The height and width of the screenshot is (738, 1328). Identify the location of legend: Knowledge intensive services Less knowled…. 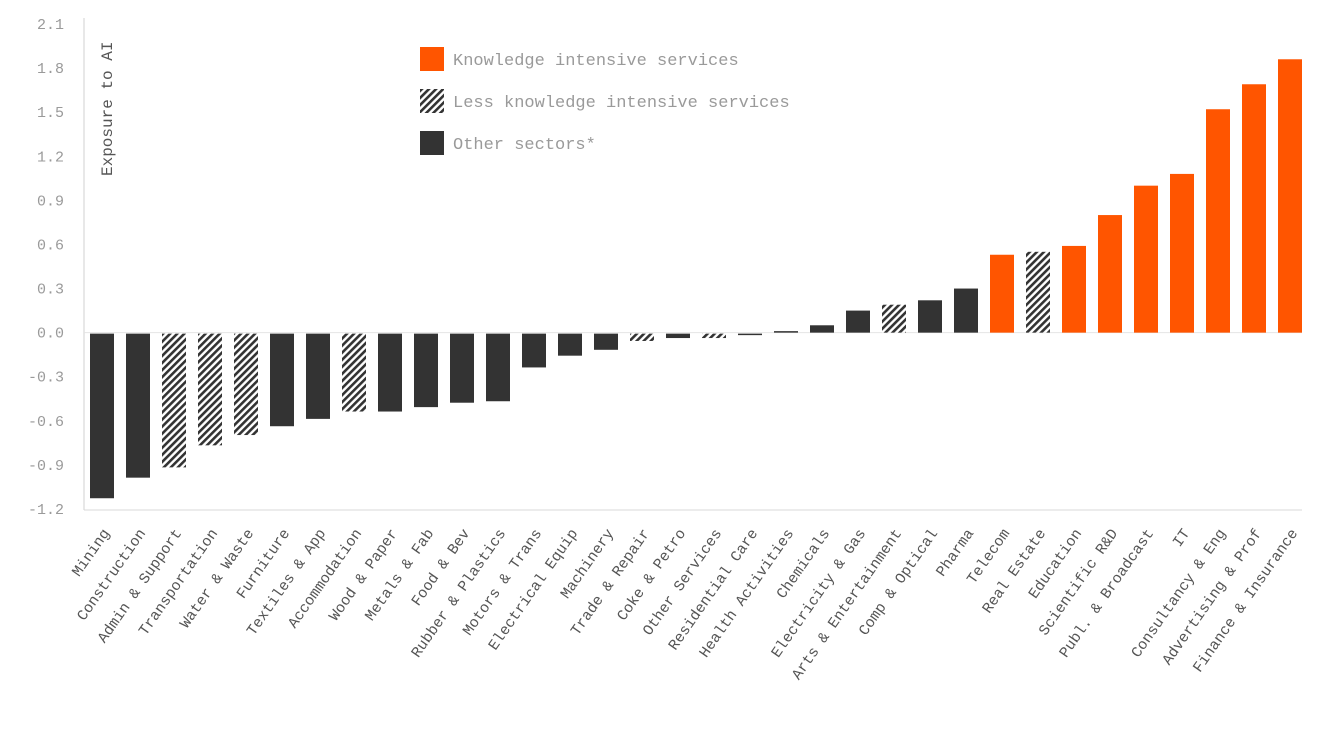
(605, 101).